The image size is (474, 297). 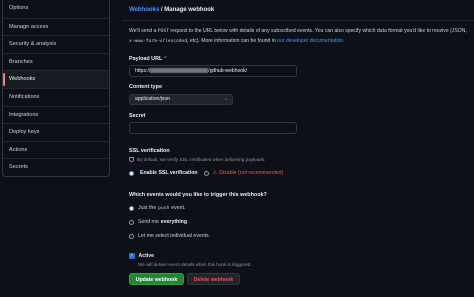 I want to click on breadcrumb-webhooks-link: Webhooks, so click(x=144, y=10).